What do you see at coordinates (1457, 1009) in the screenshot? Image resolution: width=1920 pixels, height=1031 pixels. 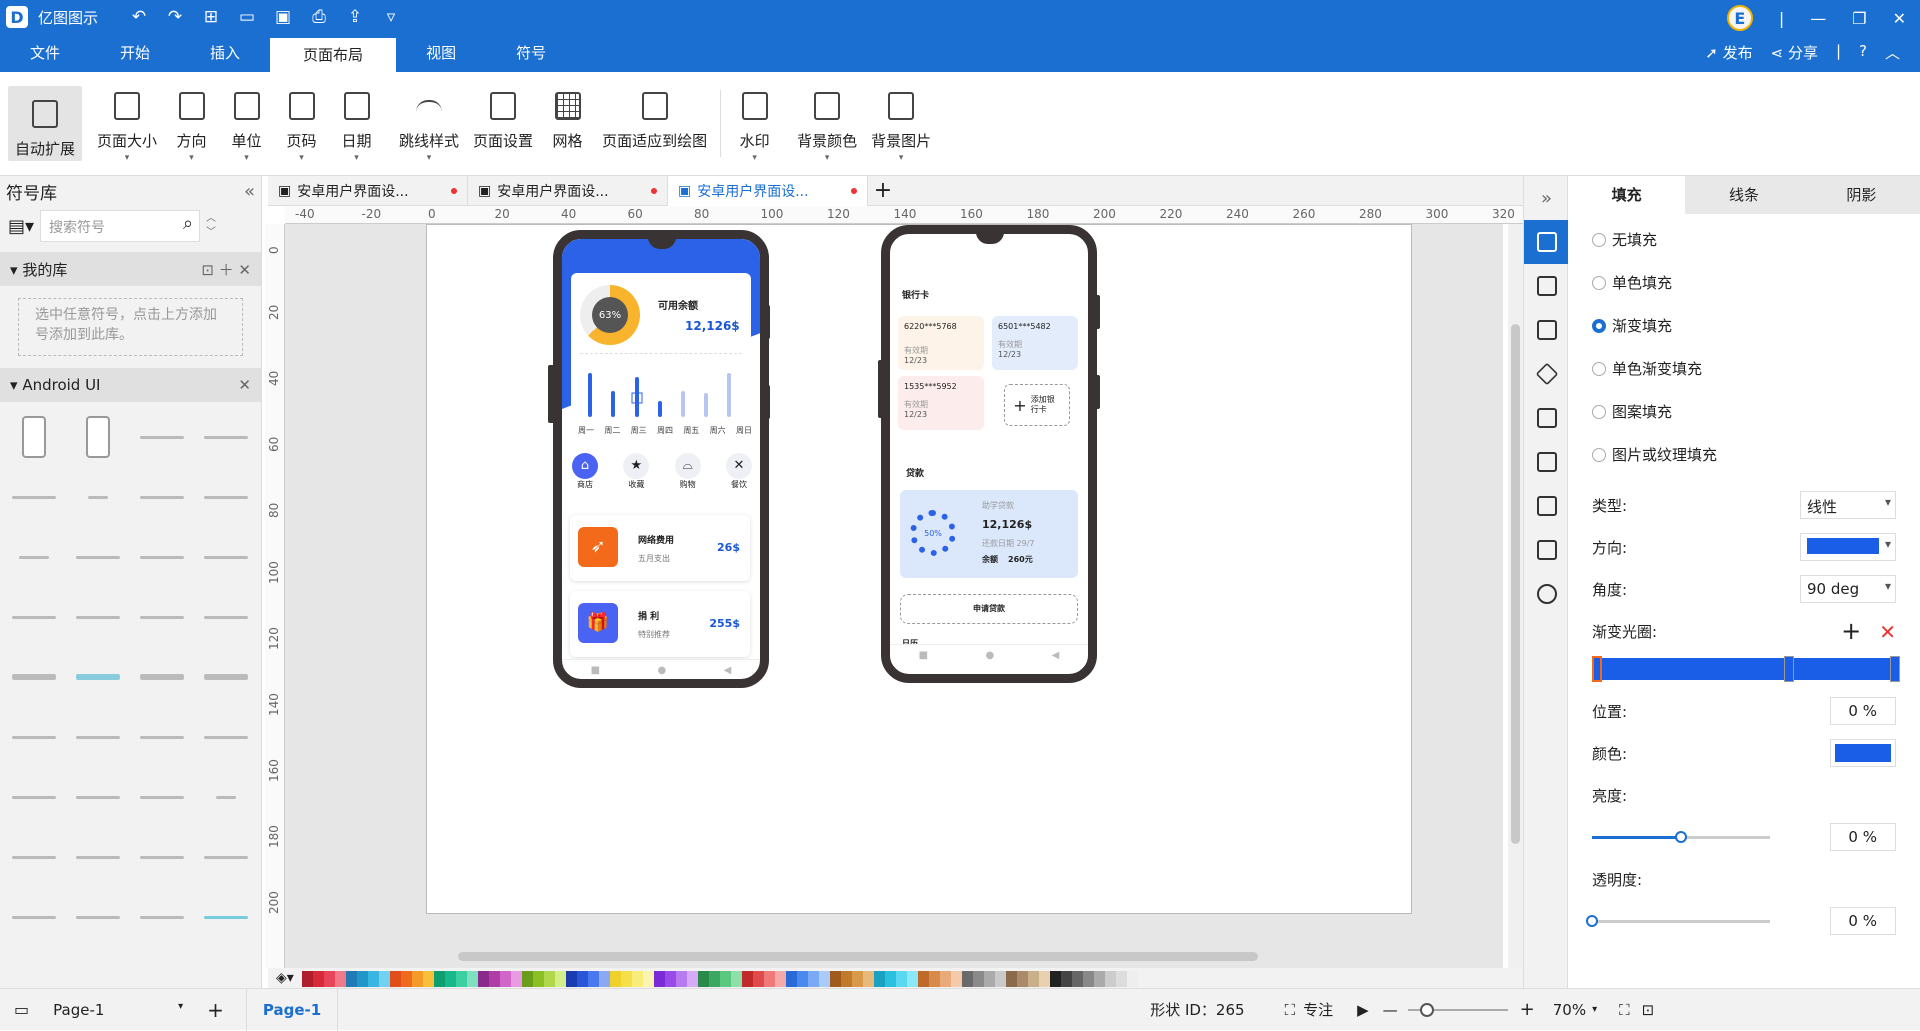 I see `zoom-slider` at bounding box center [1457, 1009].